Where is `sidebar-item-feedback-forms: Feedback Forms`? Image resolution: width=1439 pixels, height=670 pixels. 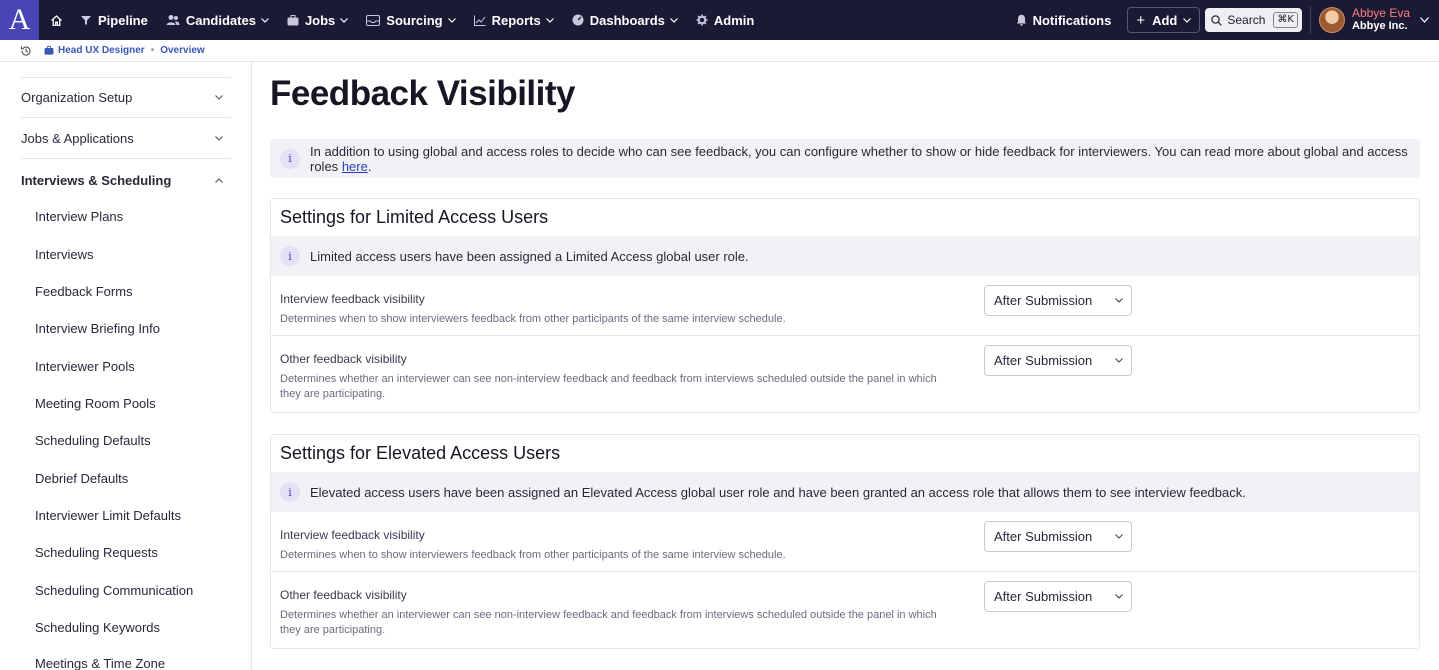
sidebar-item-feedback-forms: Feedback Forms is located at coordinates (84, 291).